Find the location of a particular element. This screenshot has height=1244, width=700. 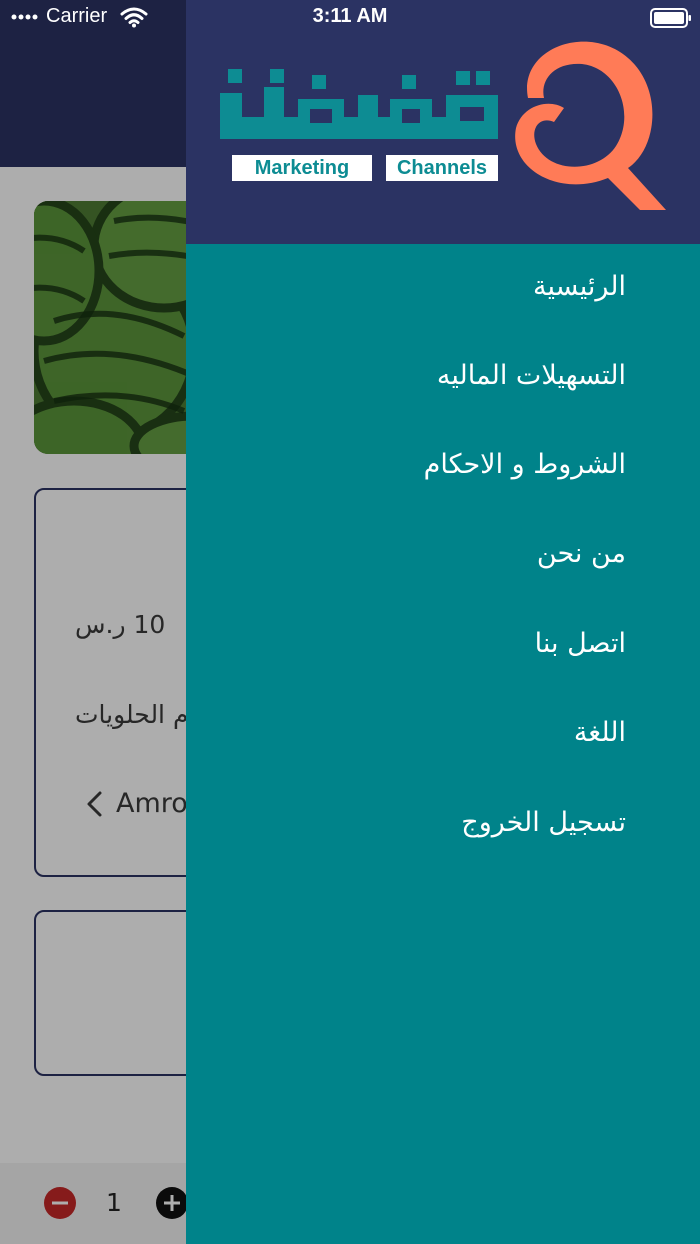

menu-item-language: اللغة is located at coordinates (600, 737).